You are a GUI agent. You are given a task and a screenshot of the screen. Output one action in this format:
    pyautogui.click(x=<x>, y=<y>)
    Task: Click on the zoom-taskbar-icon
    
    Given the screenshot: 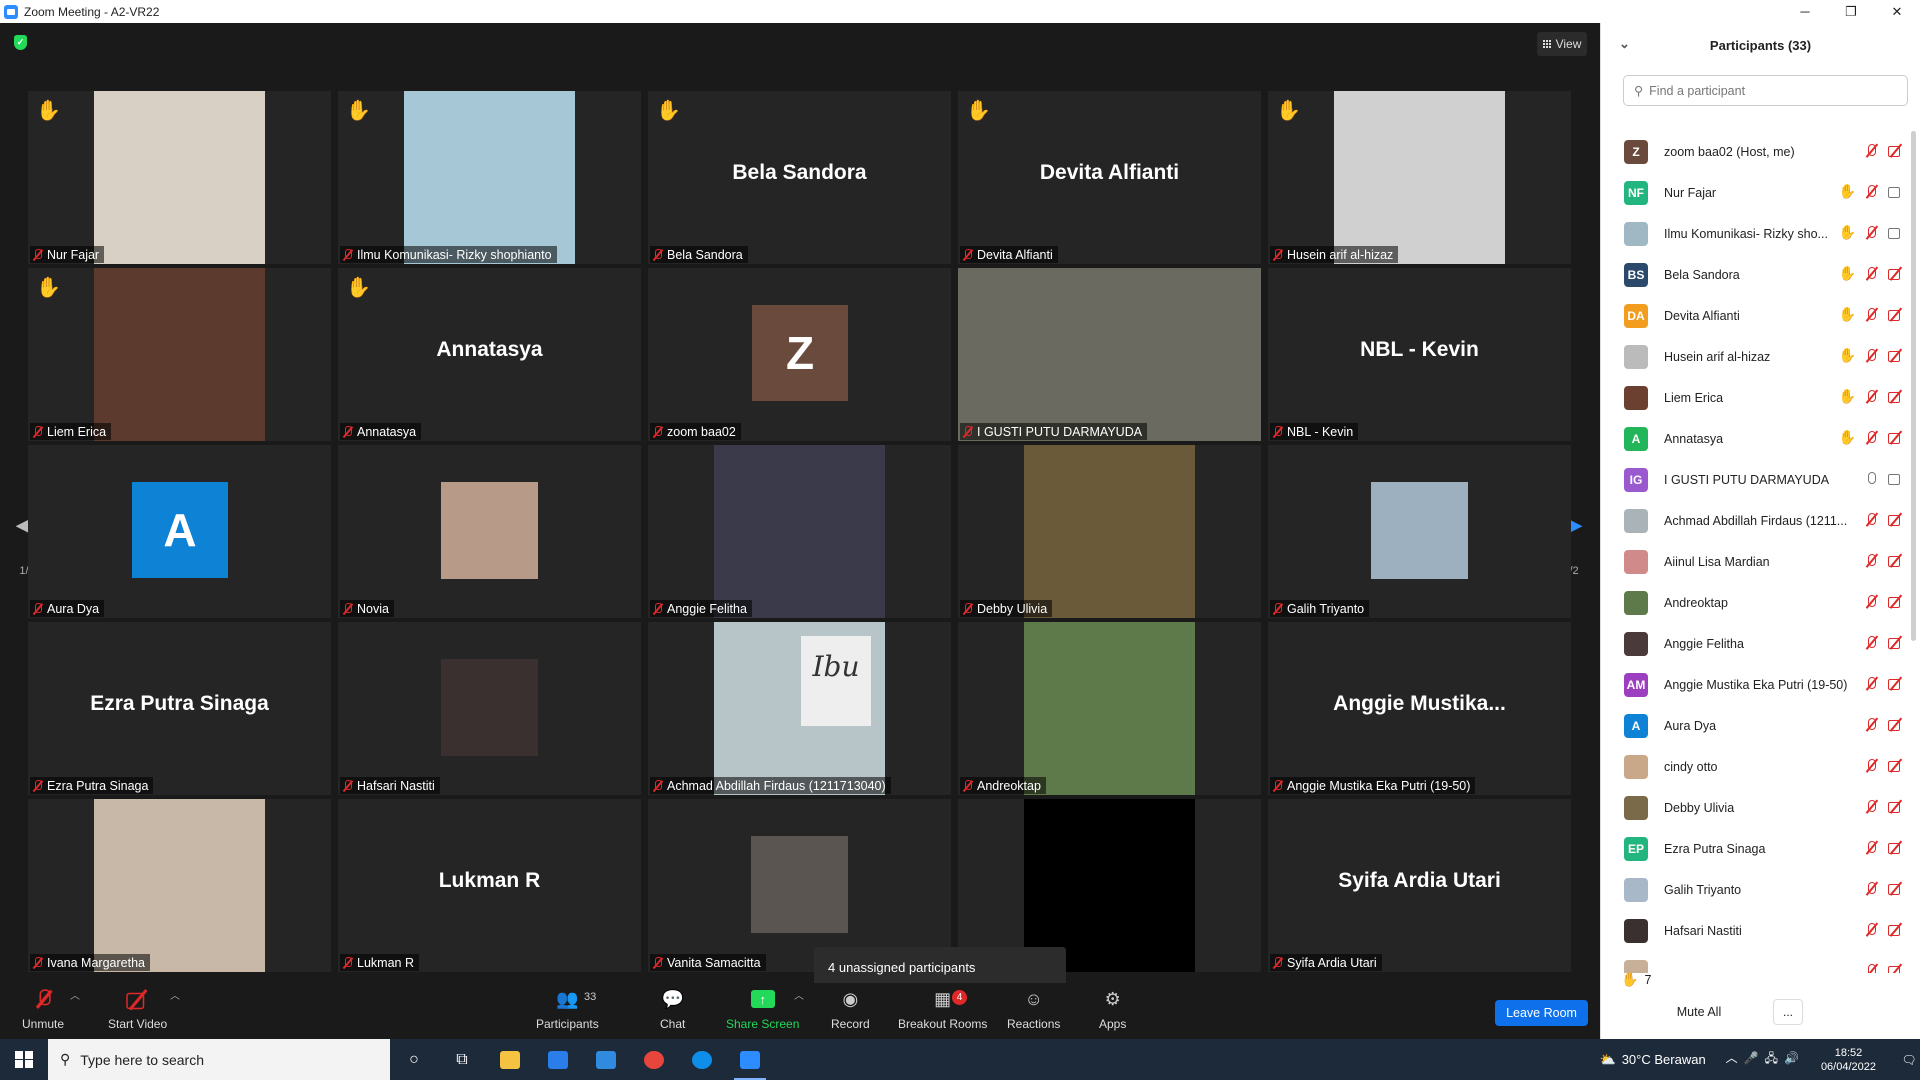 What is the action you would take?
    pyautogui.click(x=750, y=1059)
    